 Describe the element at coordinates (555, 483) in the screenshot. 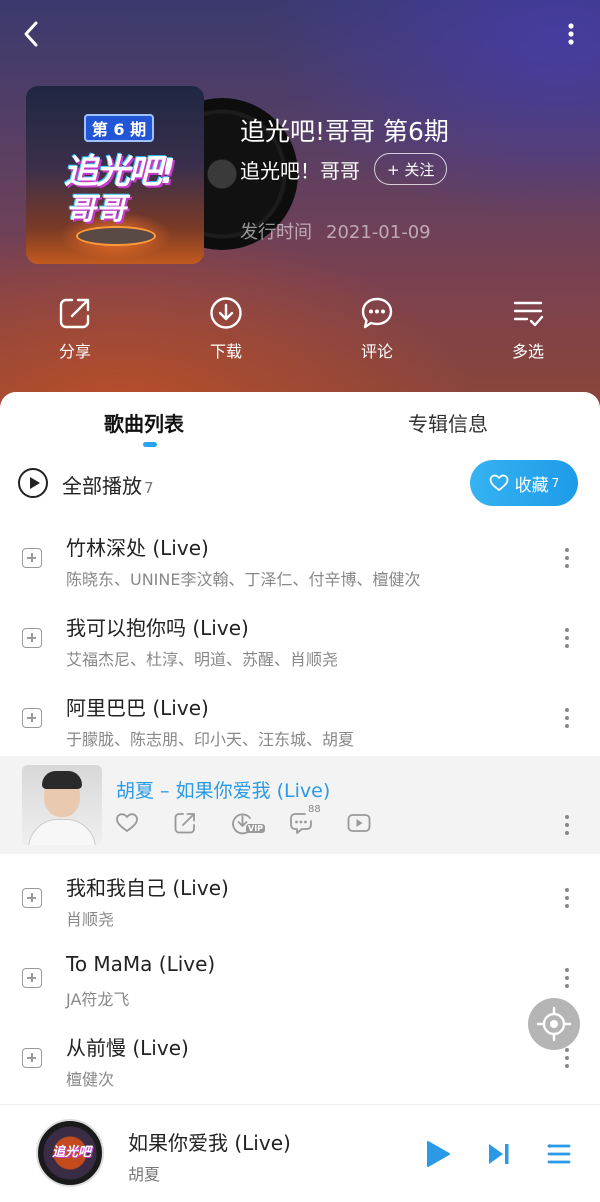

I see `collect-count: 7` at that location.